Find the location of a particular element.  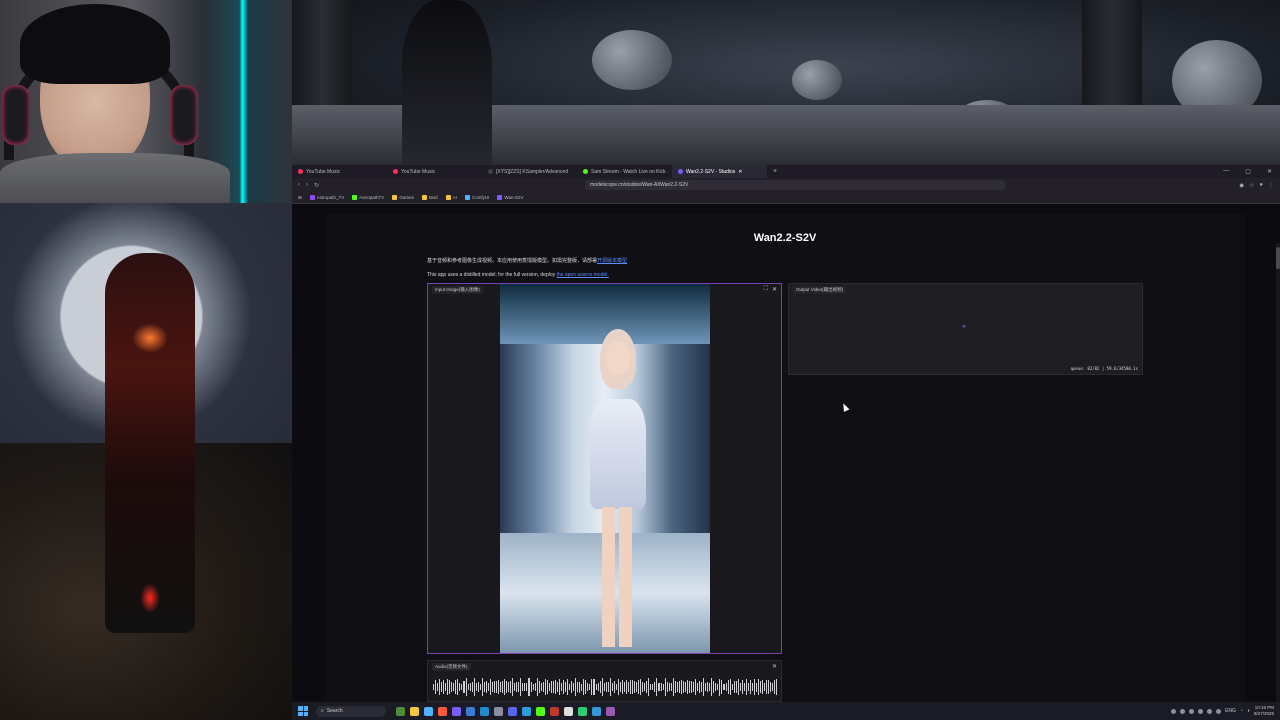

window-controls: — ▢ ✕ is located at coordinates (1251, 171).